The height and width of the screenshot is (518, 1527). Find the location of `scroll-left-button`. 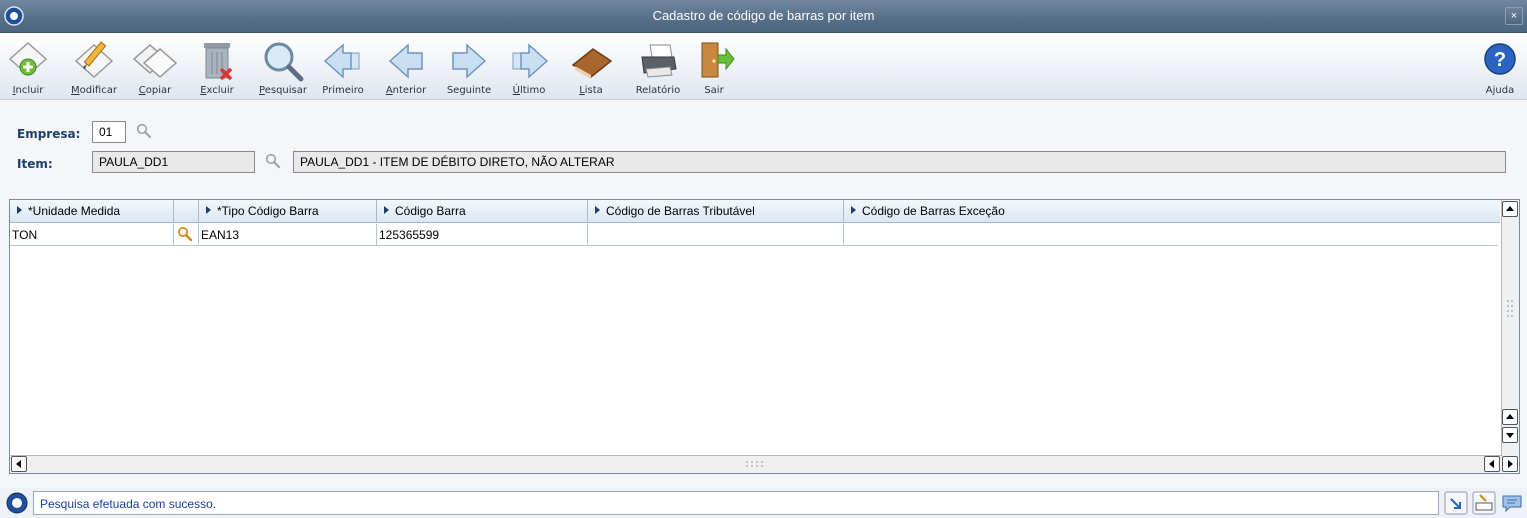

scroll-left-button is located at coordinates (19, 464).